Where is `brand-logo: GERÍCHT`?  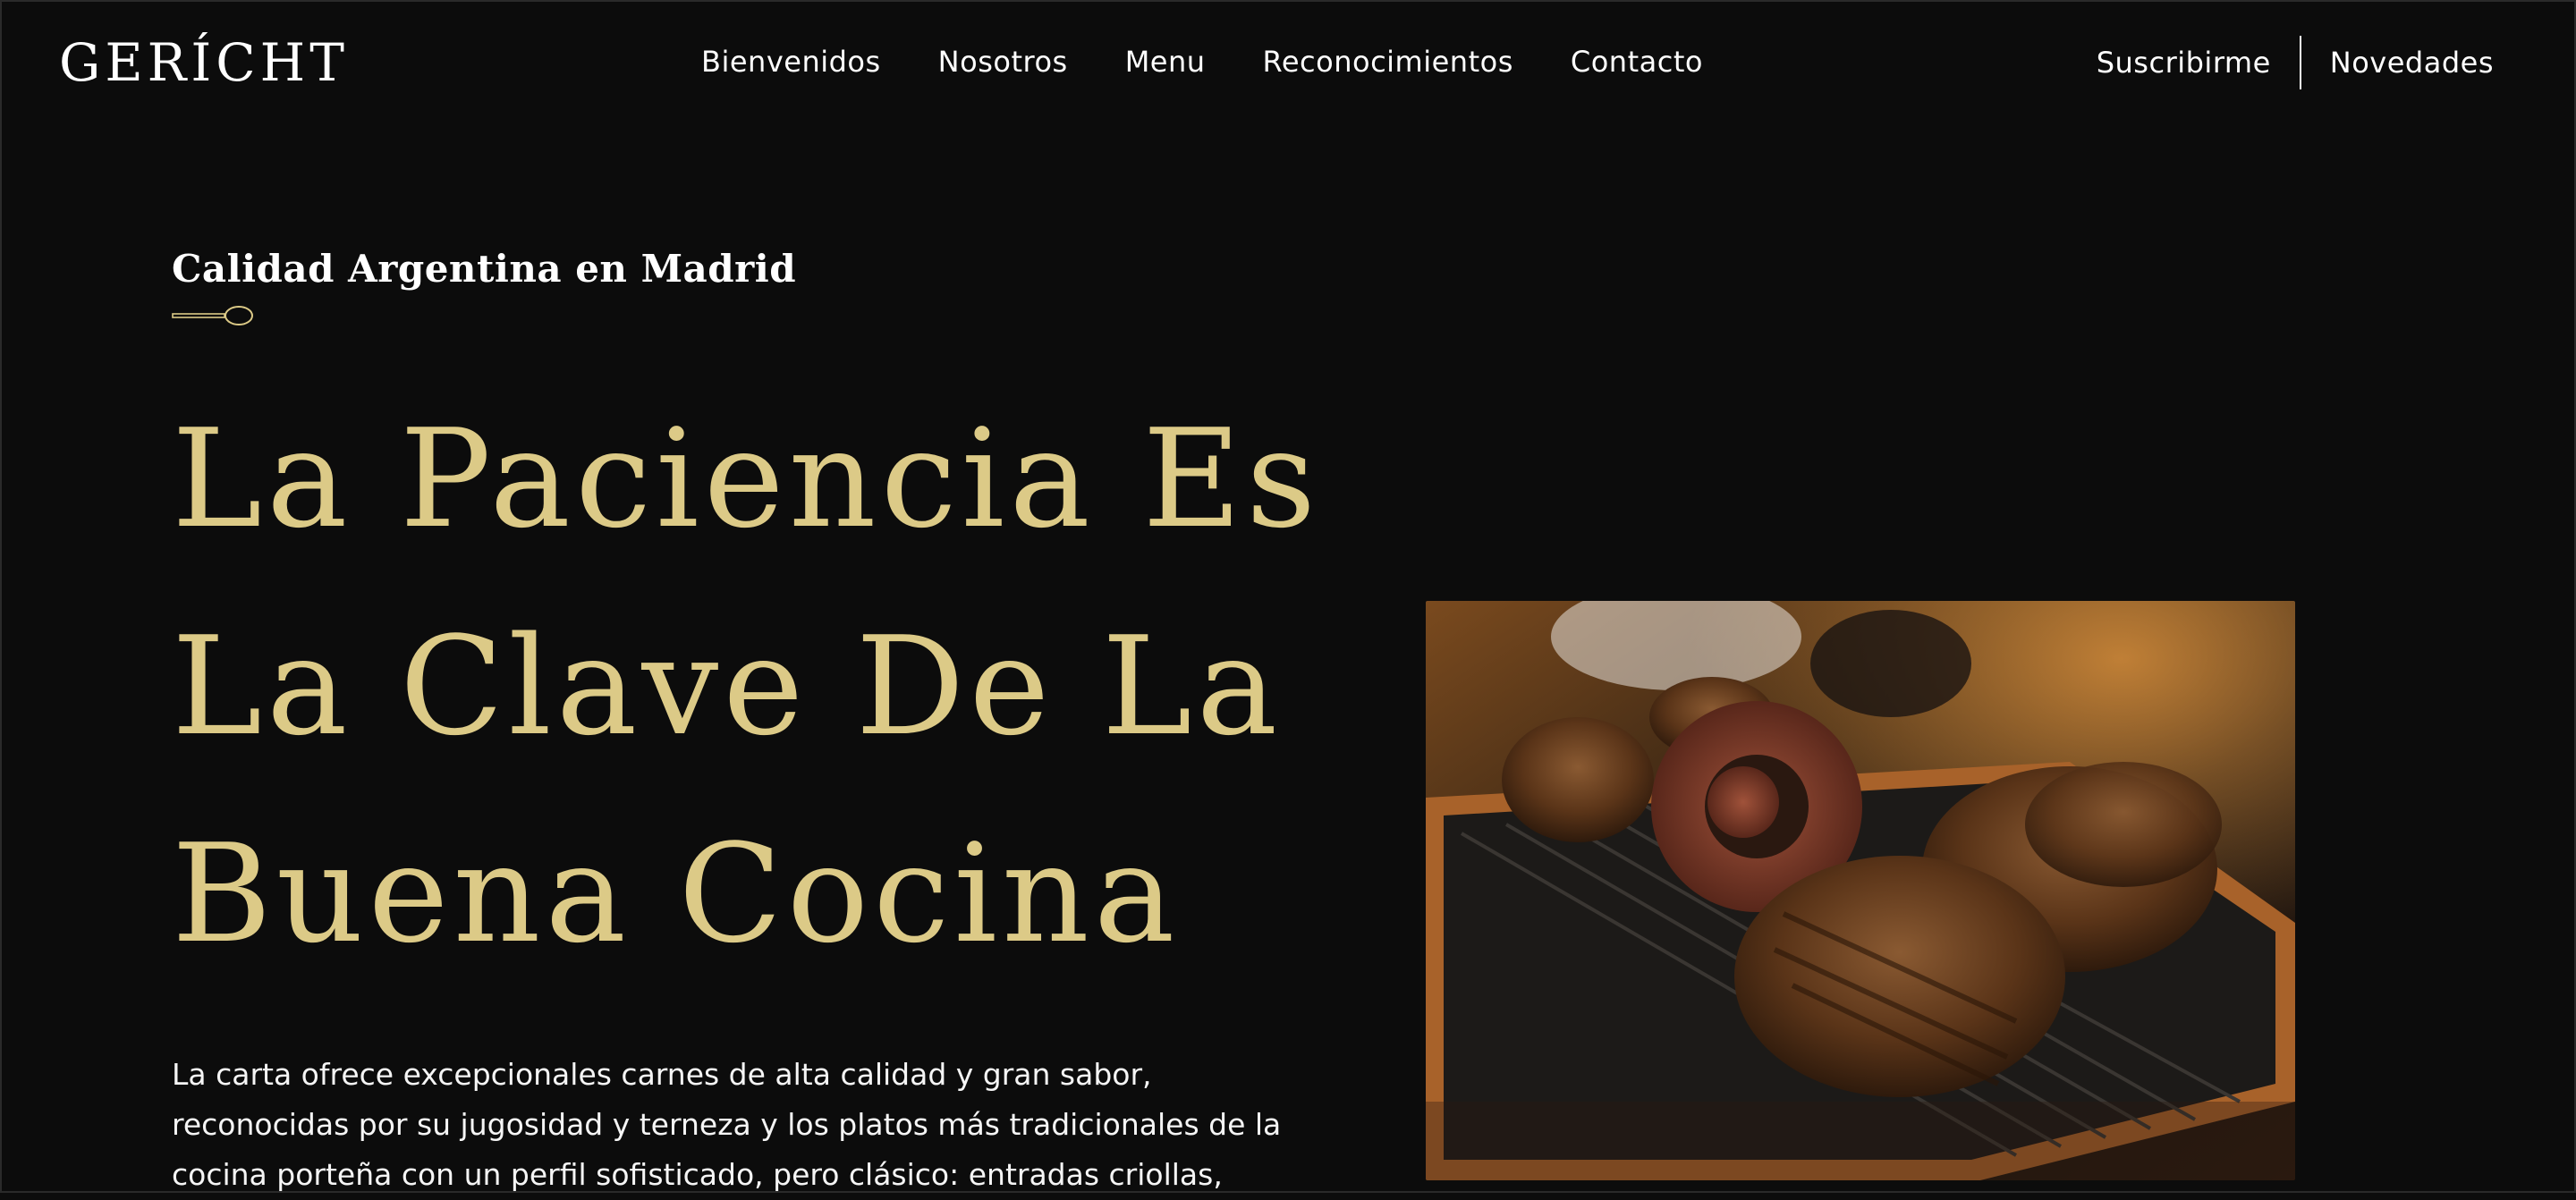 brand-logo: GERÍCHT is located at coordinates (204, 63).